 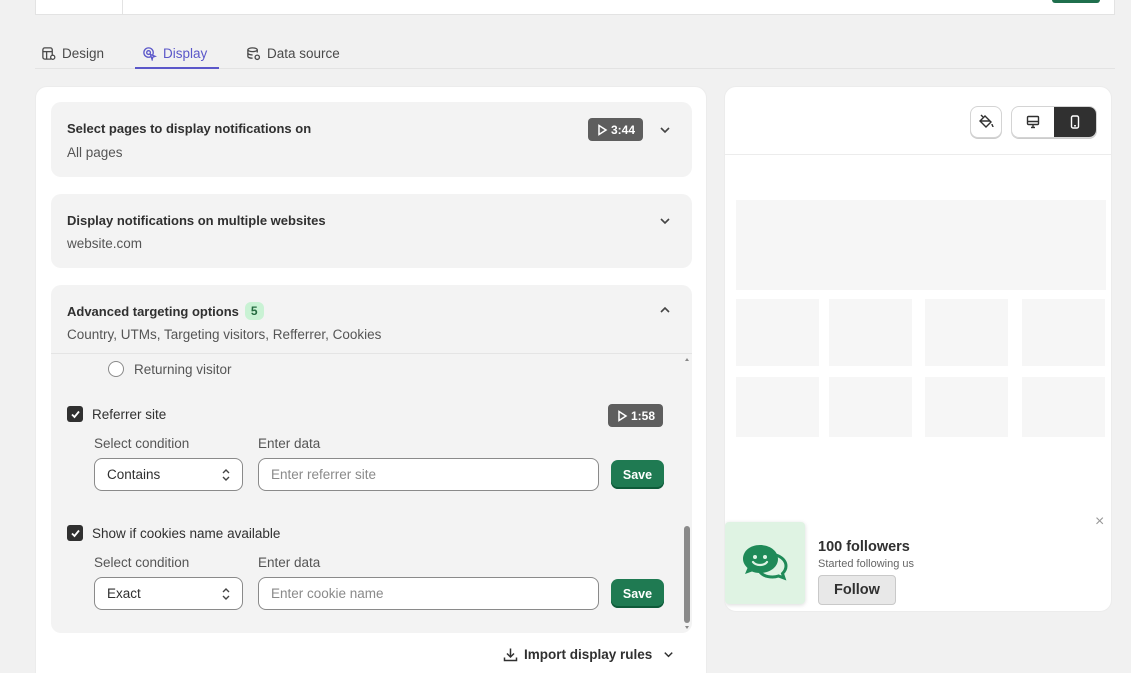 What do you see at coordinates (124, 593) in the screenshot?
I see `cookies-condition-value: Exact` at bounding box center [124, 593].